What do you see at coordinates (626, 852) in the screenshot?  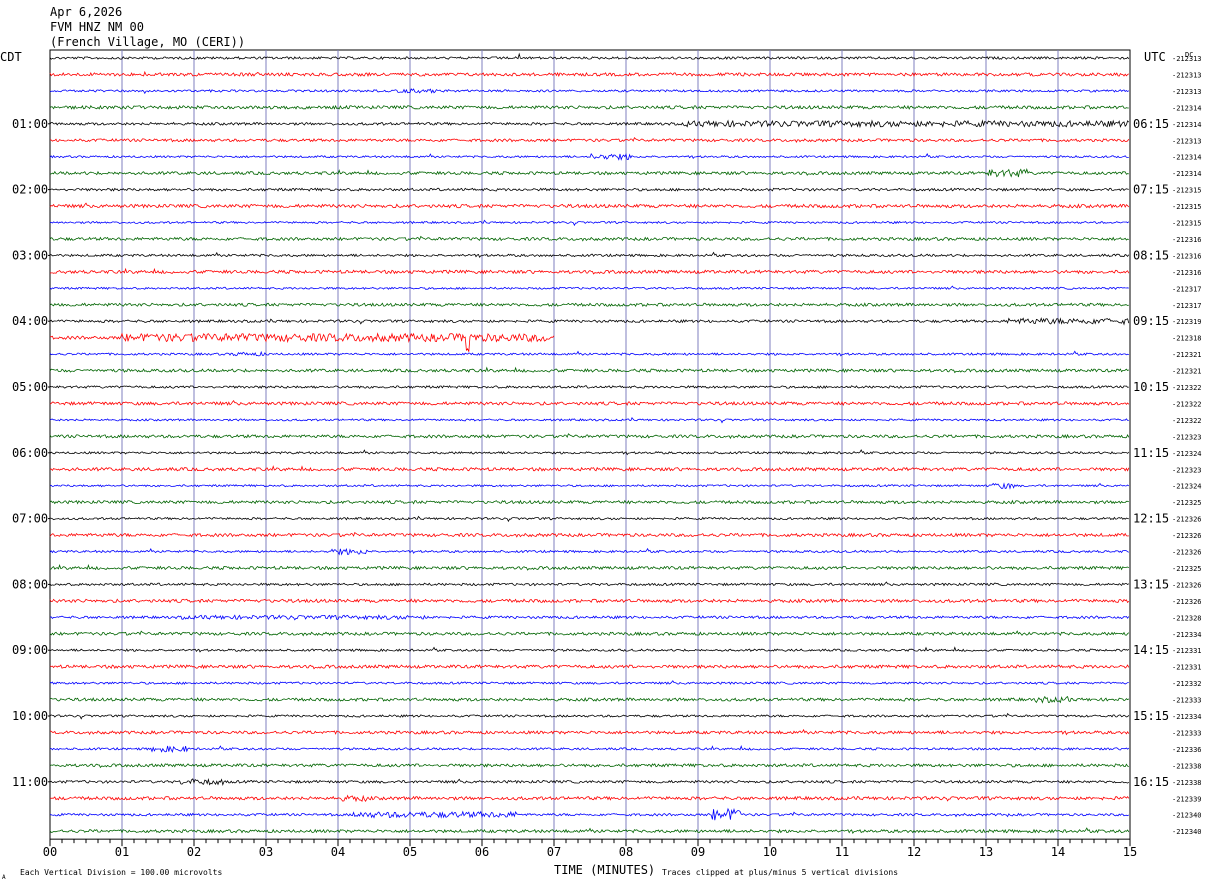 I see `x-tick-label: 08` at bounding box center [626, 852].